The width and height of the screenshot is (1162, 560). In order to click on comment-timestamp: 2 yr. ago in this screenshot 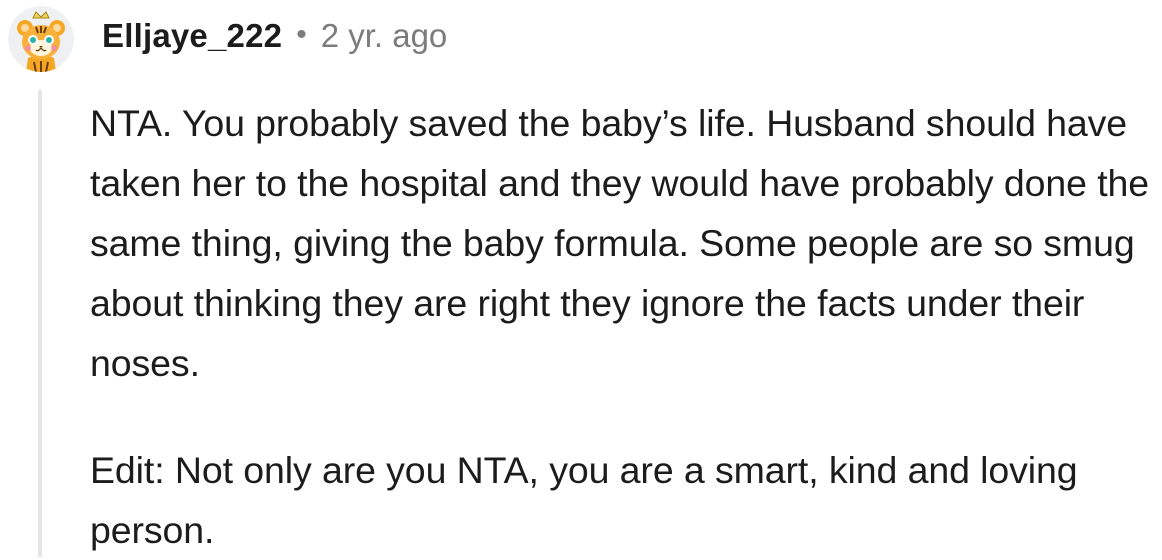, I will do `click(384, 36)`.